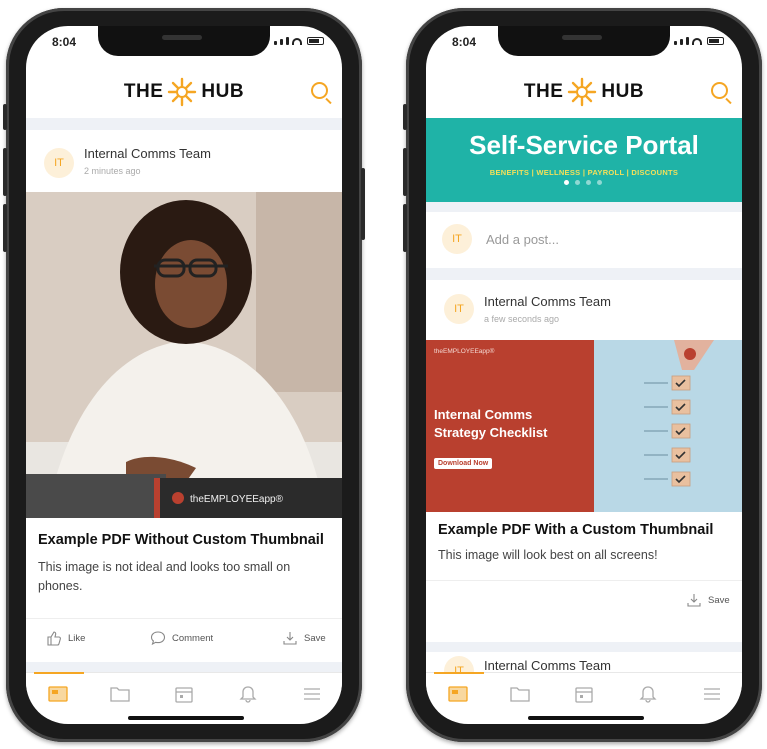 The height and width of the screenshot is (749, 767). I want to click on post-title: Example PDF Without Custom Thumbnail, so click(181, 540).